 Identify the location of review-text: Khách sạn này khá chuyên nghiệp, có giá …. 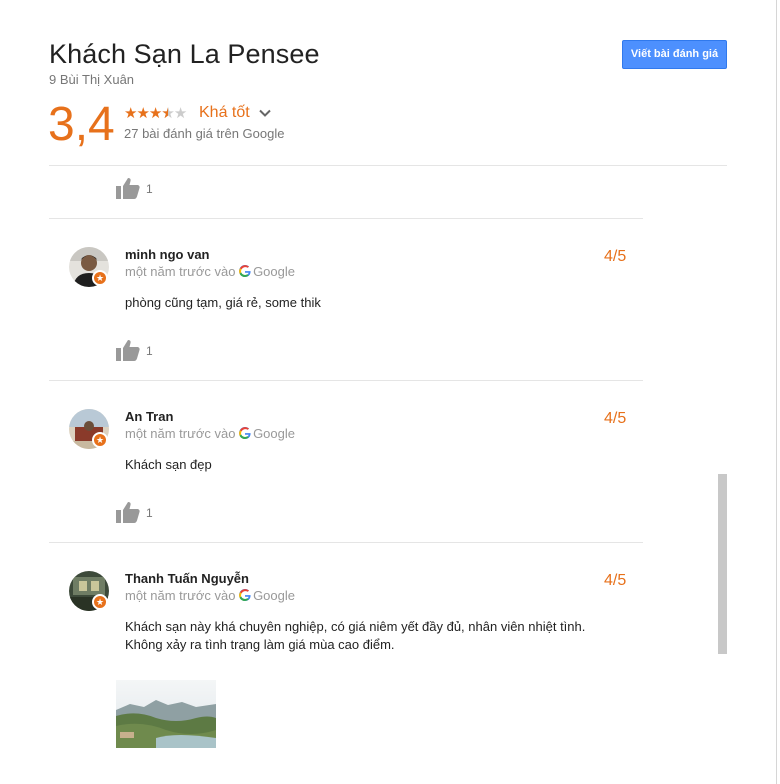
(395, 636).